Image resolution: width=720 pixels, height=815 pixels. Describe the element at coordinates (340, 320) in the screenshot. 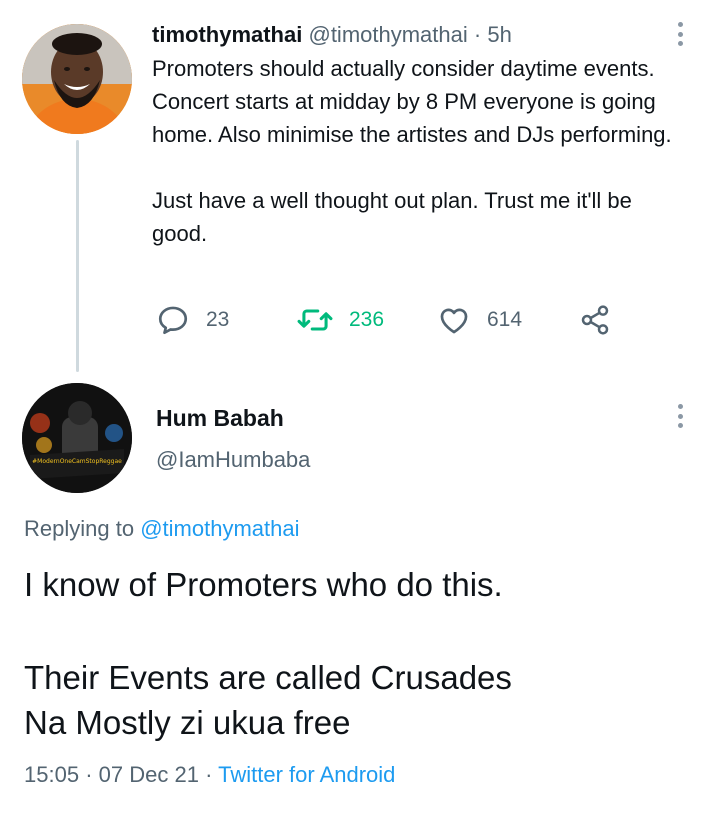

I see `retweet-button: 236` at that location.